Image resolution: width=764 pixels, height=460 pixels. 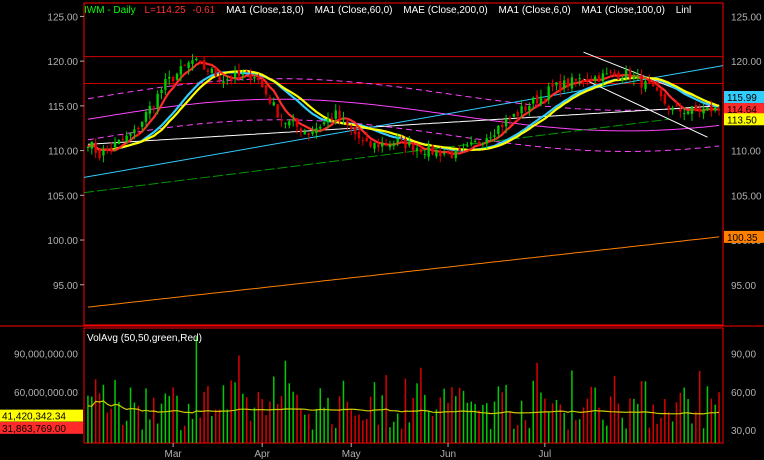 I want to click on price-marker-label: 115.99, so click(x=742, y=98).